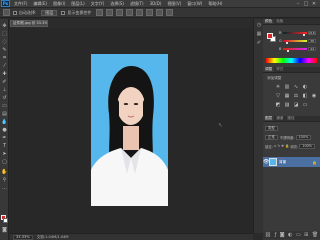 The height and width of the screenshot is (240, 320). I want to click on show-transform-checkbox, so click(63, 12).